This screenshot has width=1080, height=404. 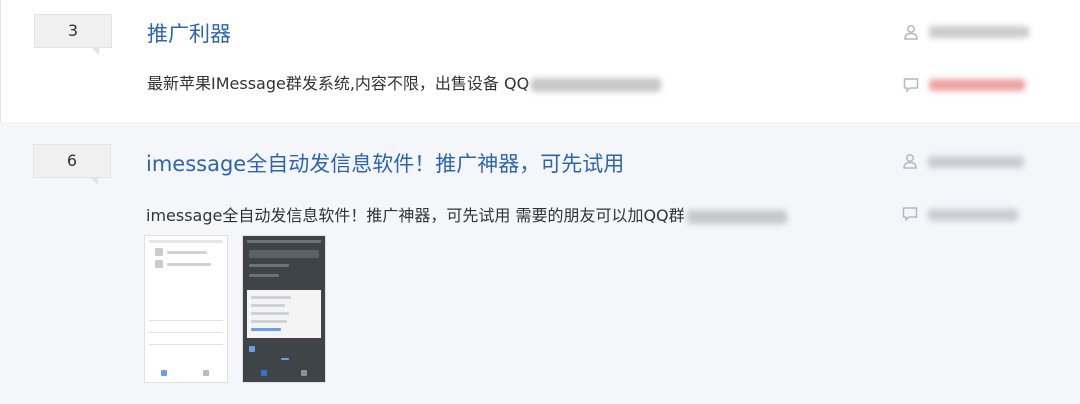 What do you see at coordinates (73, 34) in the screenshot?
I see `reply-count-badge: 3` at bounding box center [73, 34].